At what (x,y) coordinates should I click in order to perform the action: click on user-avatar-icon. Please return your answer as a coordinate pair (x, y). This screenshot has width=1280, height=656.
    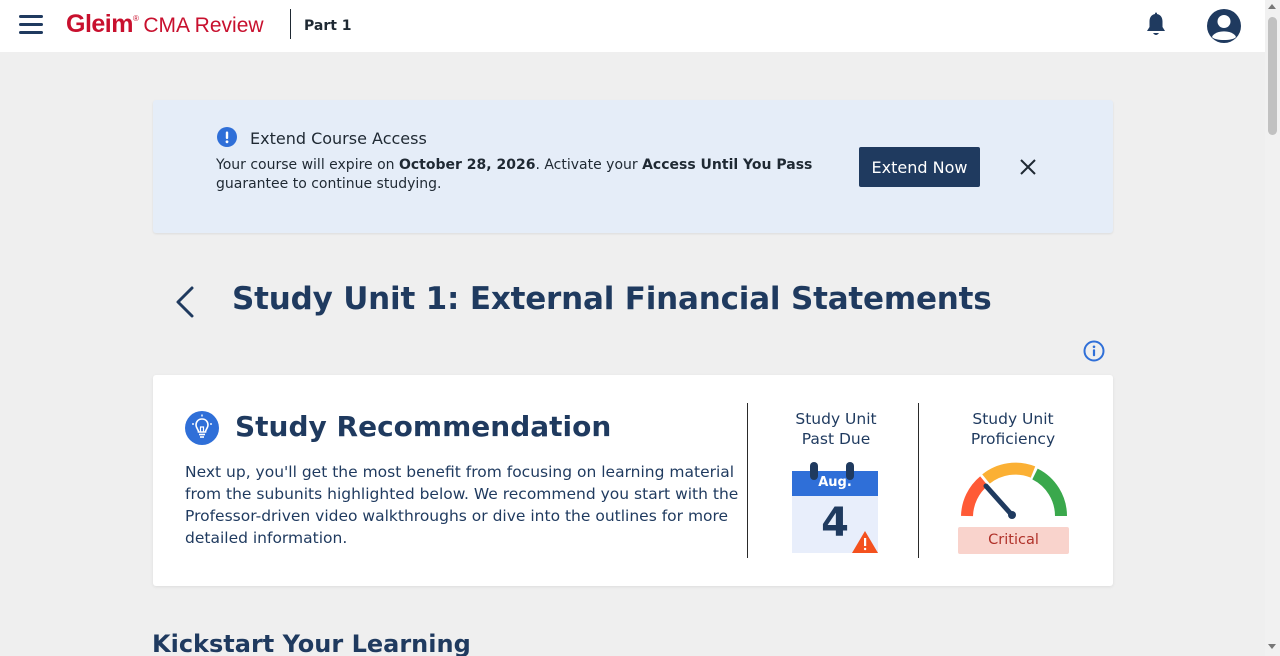
    Looking at the image, I should click on (1224, 26).